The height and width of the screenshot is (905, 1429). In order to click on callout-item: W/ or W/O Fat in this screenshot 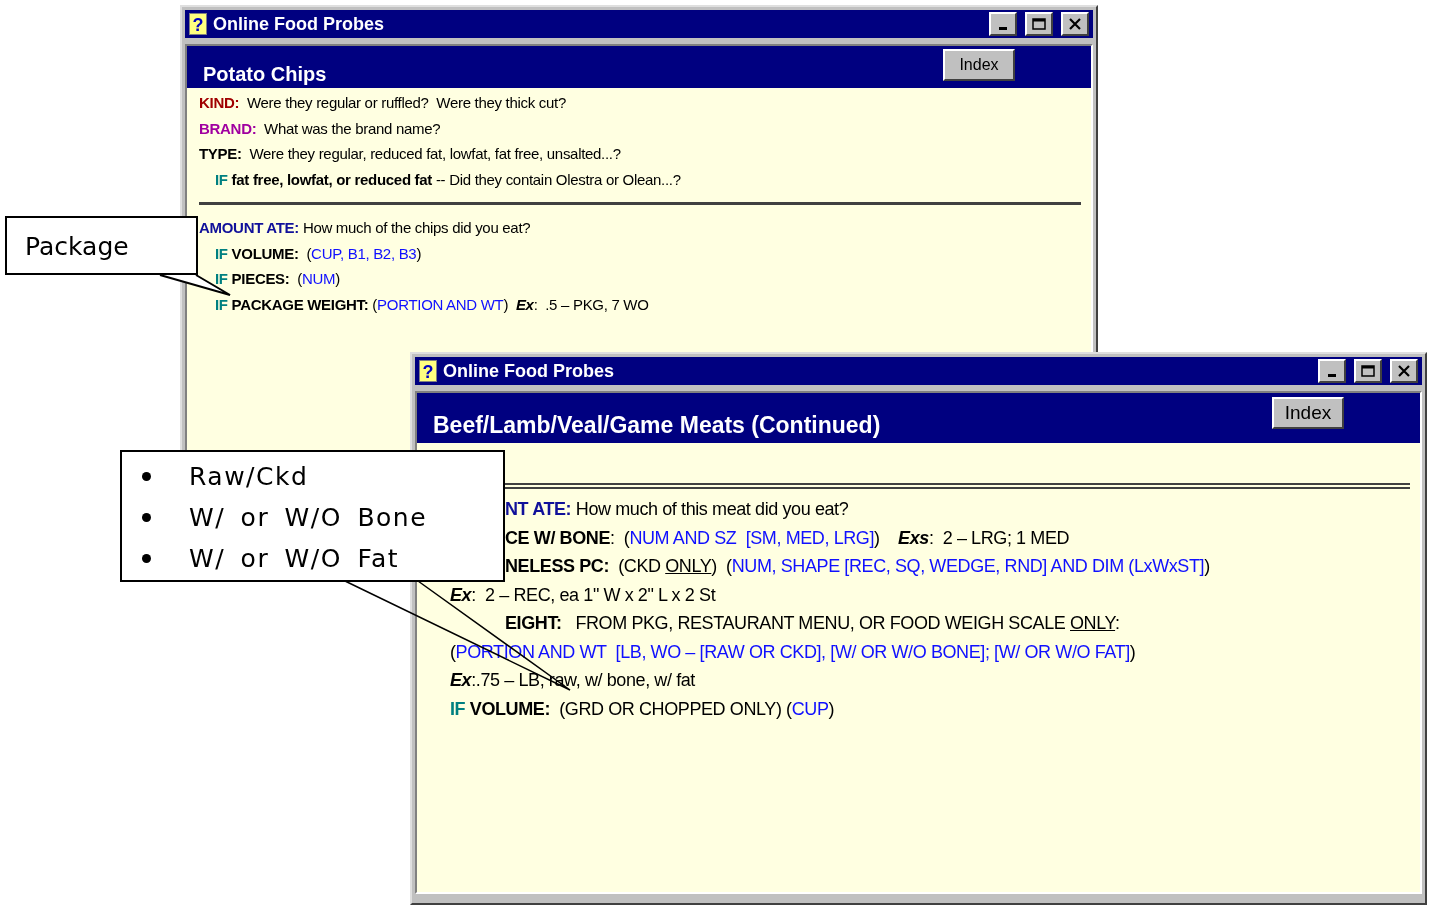, I will do `click(294, 558)`.